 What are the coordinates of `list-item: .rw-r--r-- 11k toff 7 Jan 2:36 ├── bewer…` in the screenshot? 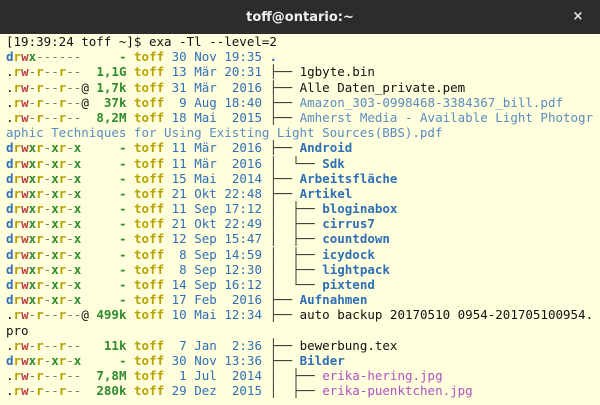 It's located at (303, 345).